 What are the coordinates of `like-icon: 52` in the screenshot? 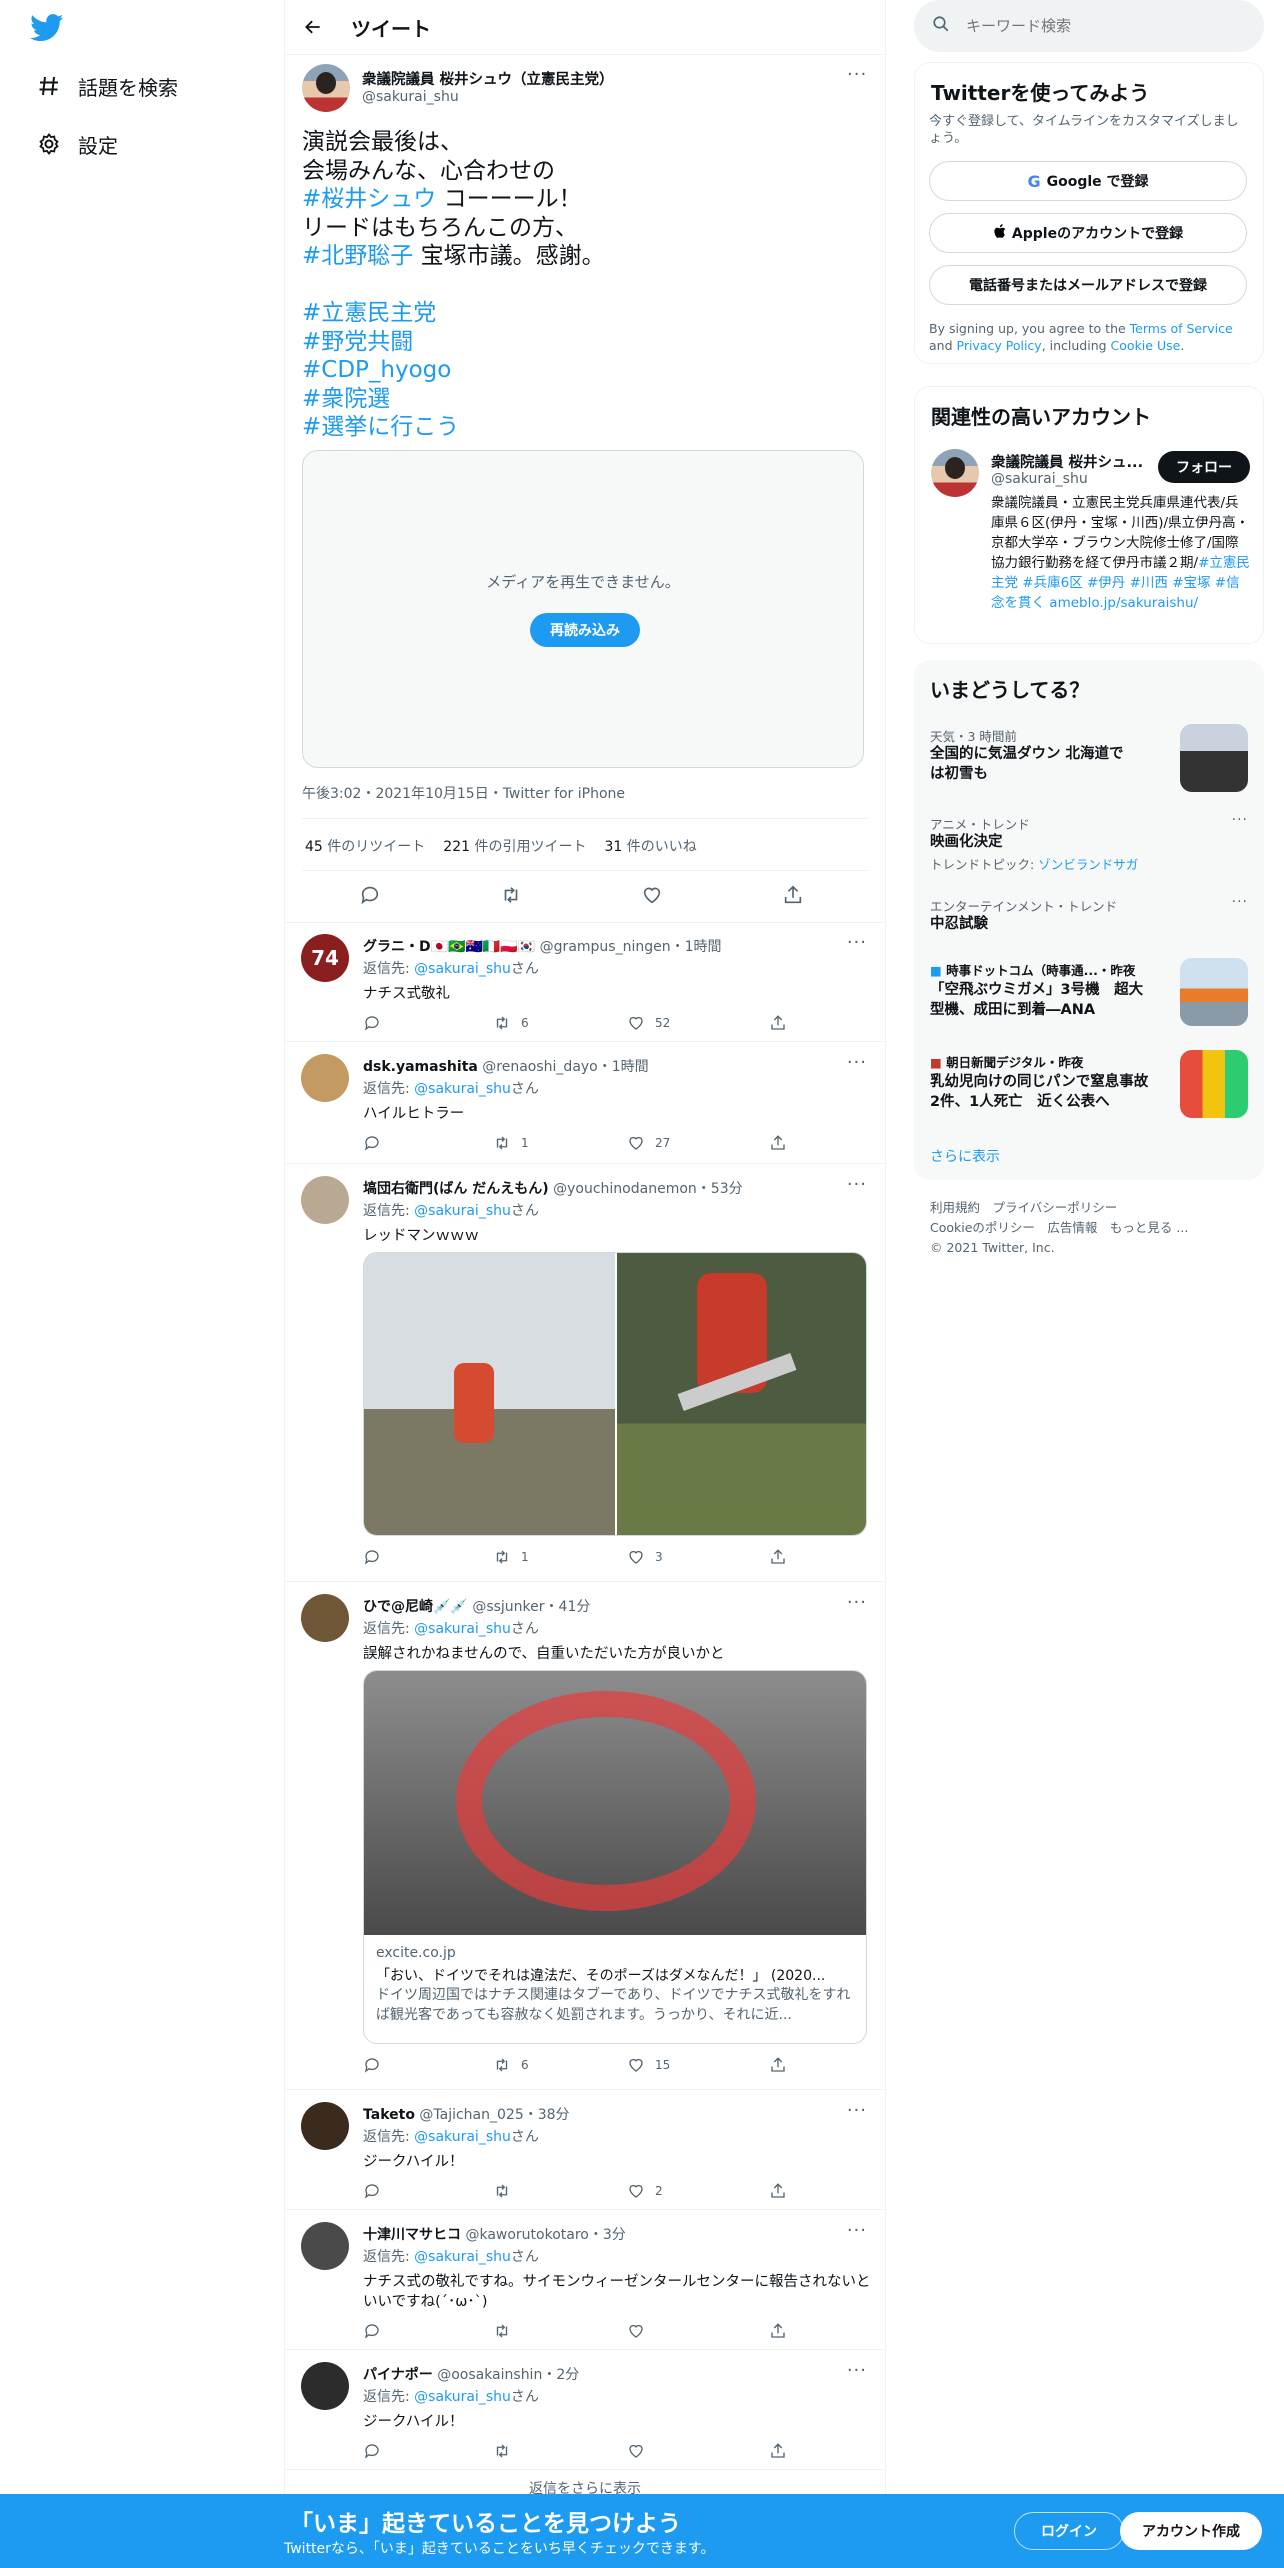 It's located at (648, 1023).